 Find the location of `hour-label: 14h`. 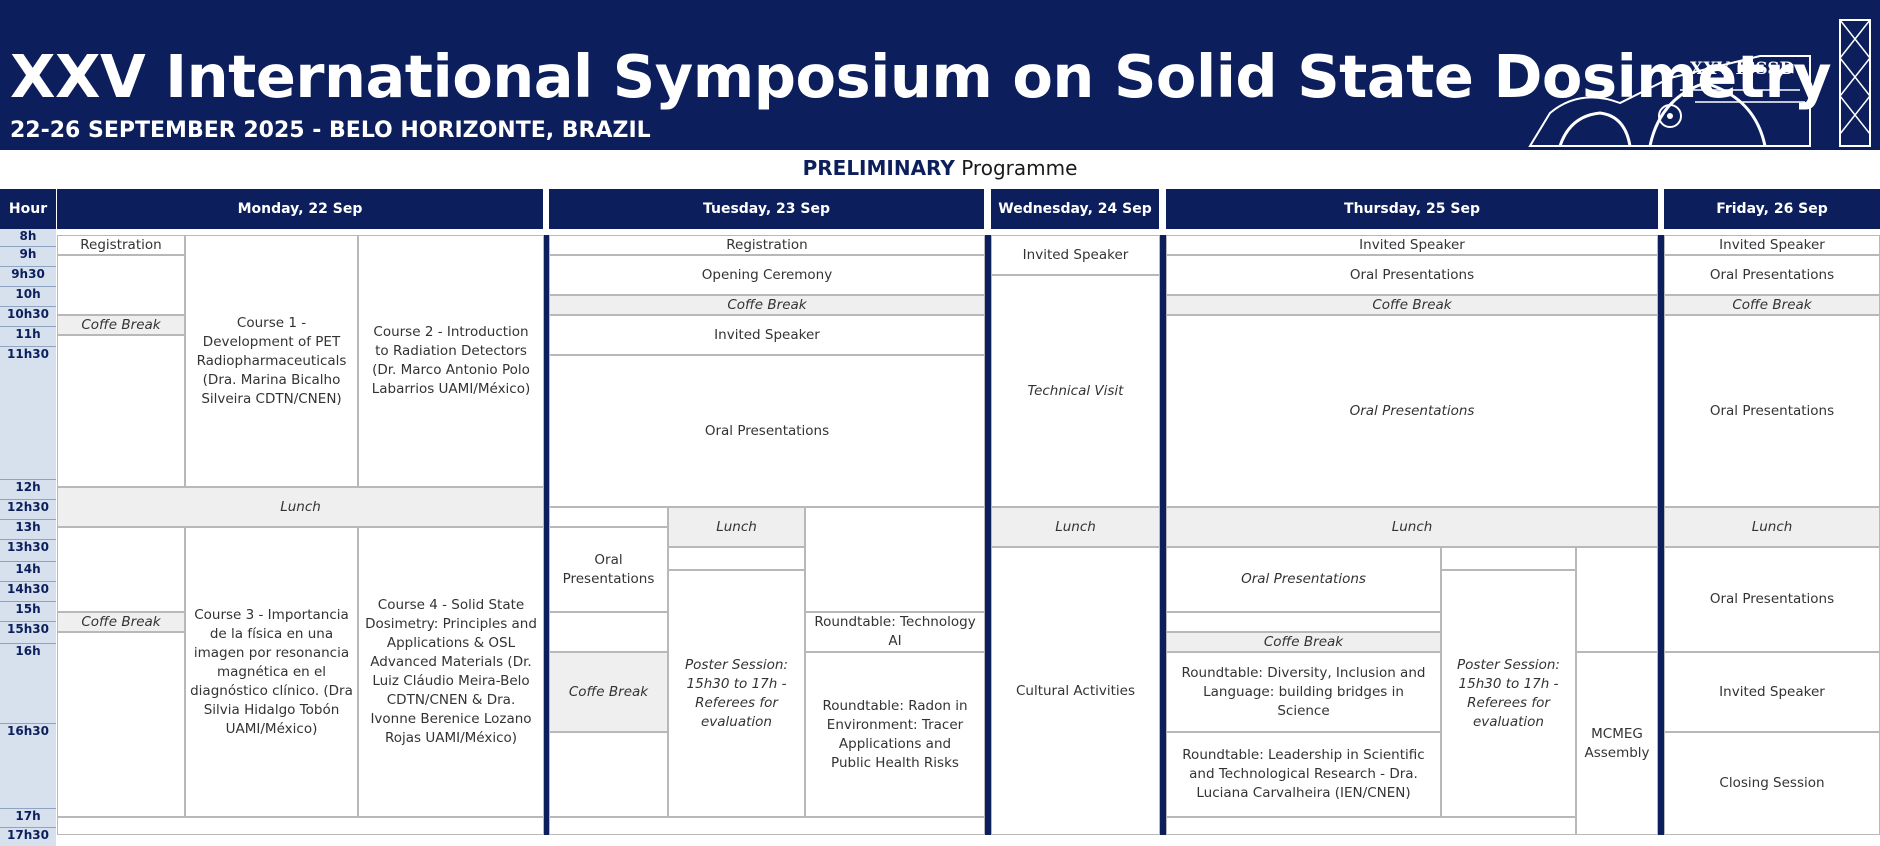

hour-label: 14h is located at coordinates (28, 568).